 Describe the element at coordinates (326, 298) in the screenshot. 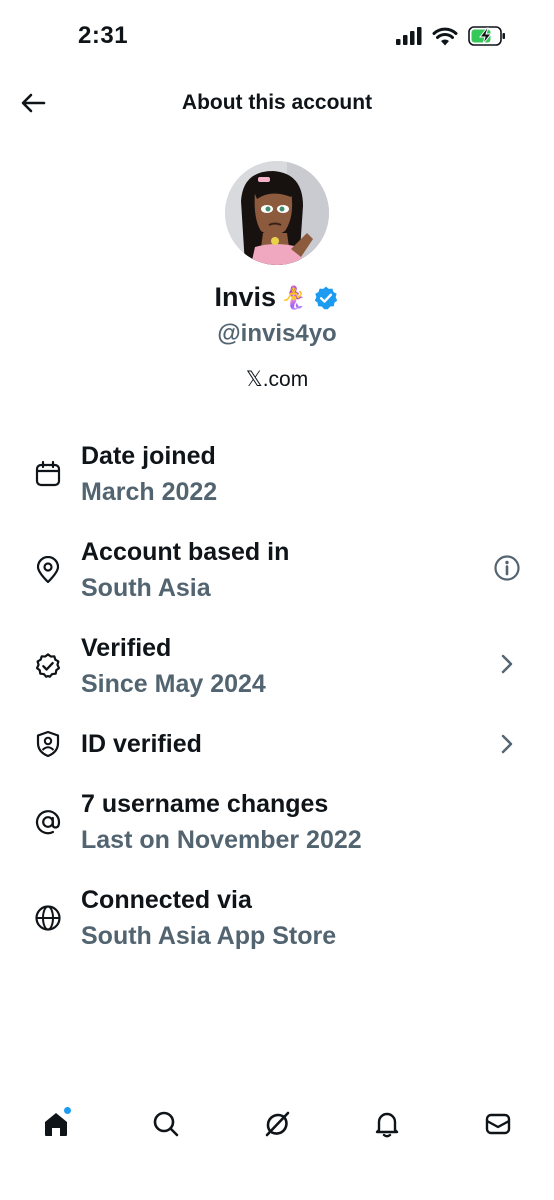

I see `verified-badge-icon` at that location.